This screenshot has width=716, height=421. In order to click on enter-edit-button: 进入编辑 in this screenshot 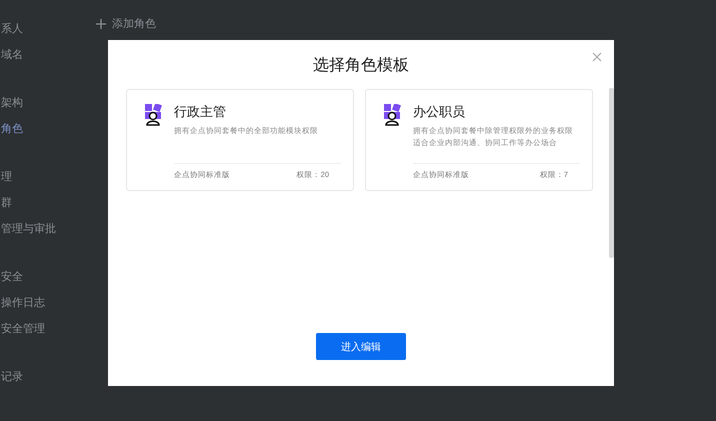, I will do `click(361, 346)`.